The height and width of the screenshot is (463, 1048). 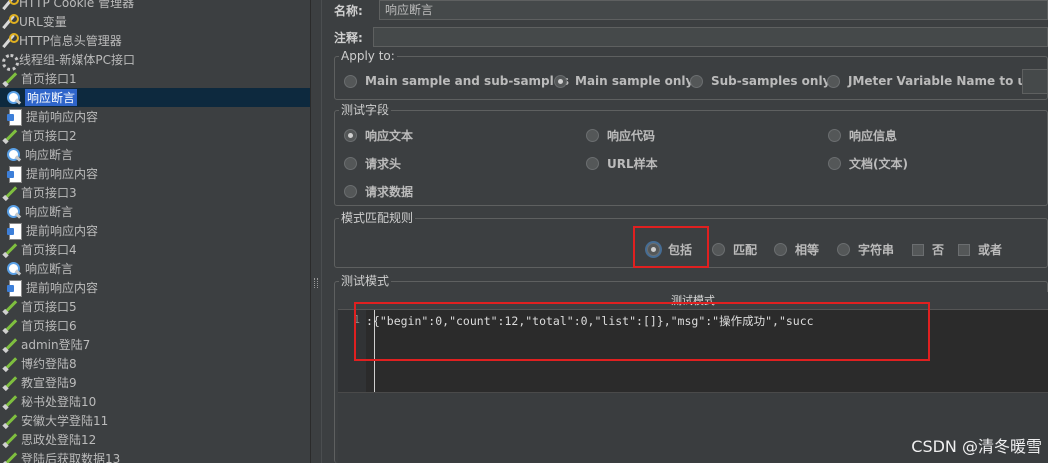 What do you see at coordinates (155, 382) in the screenshot?
I see `tree-node: 教宣登陆9` at bounding box center [155, 382].